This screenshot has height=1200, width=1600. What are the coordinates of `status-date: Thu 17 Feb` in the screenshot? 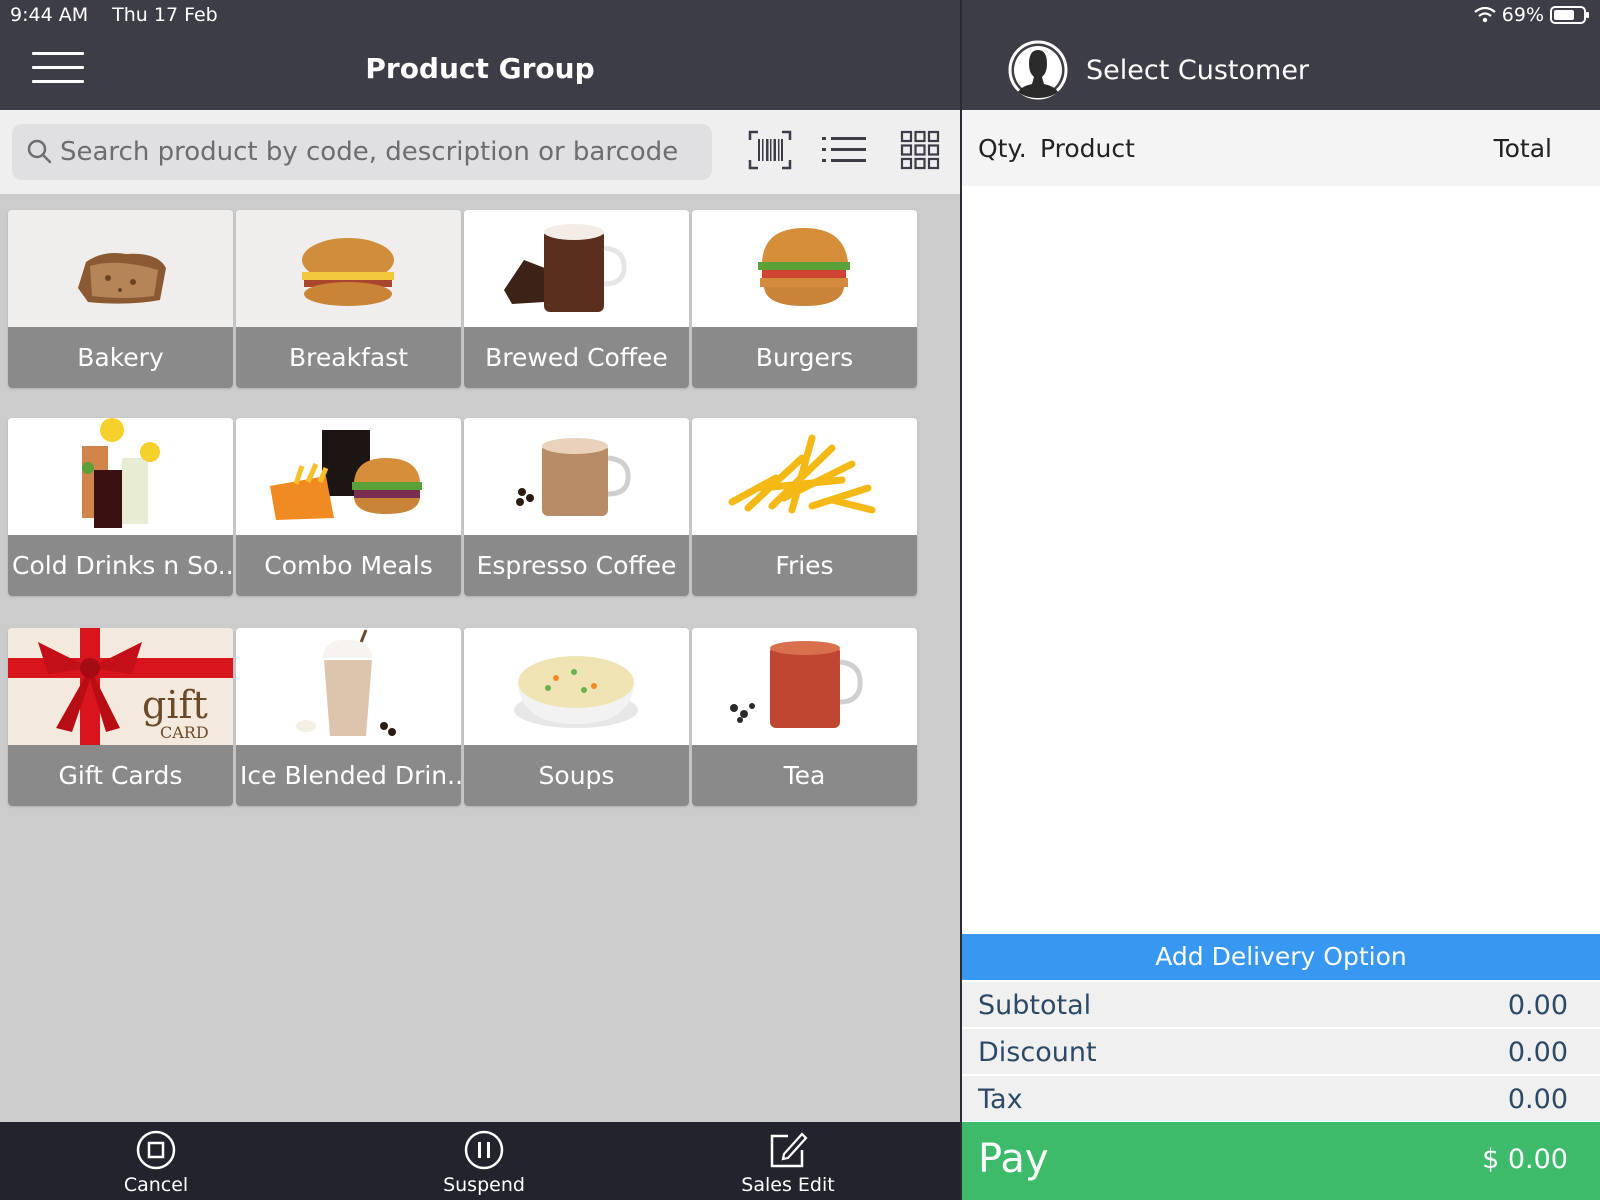 It's located at (165, 15).